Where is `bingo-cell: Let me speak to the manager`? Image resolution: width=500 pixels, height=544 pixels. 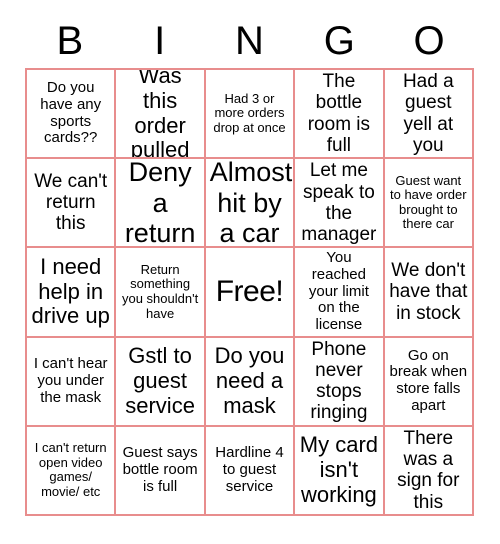
bingo-cell: Let me speak to the manager is located at coordinates (340, 204).